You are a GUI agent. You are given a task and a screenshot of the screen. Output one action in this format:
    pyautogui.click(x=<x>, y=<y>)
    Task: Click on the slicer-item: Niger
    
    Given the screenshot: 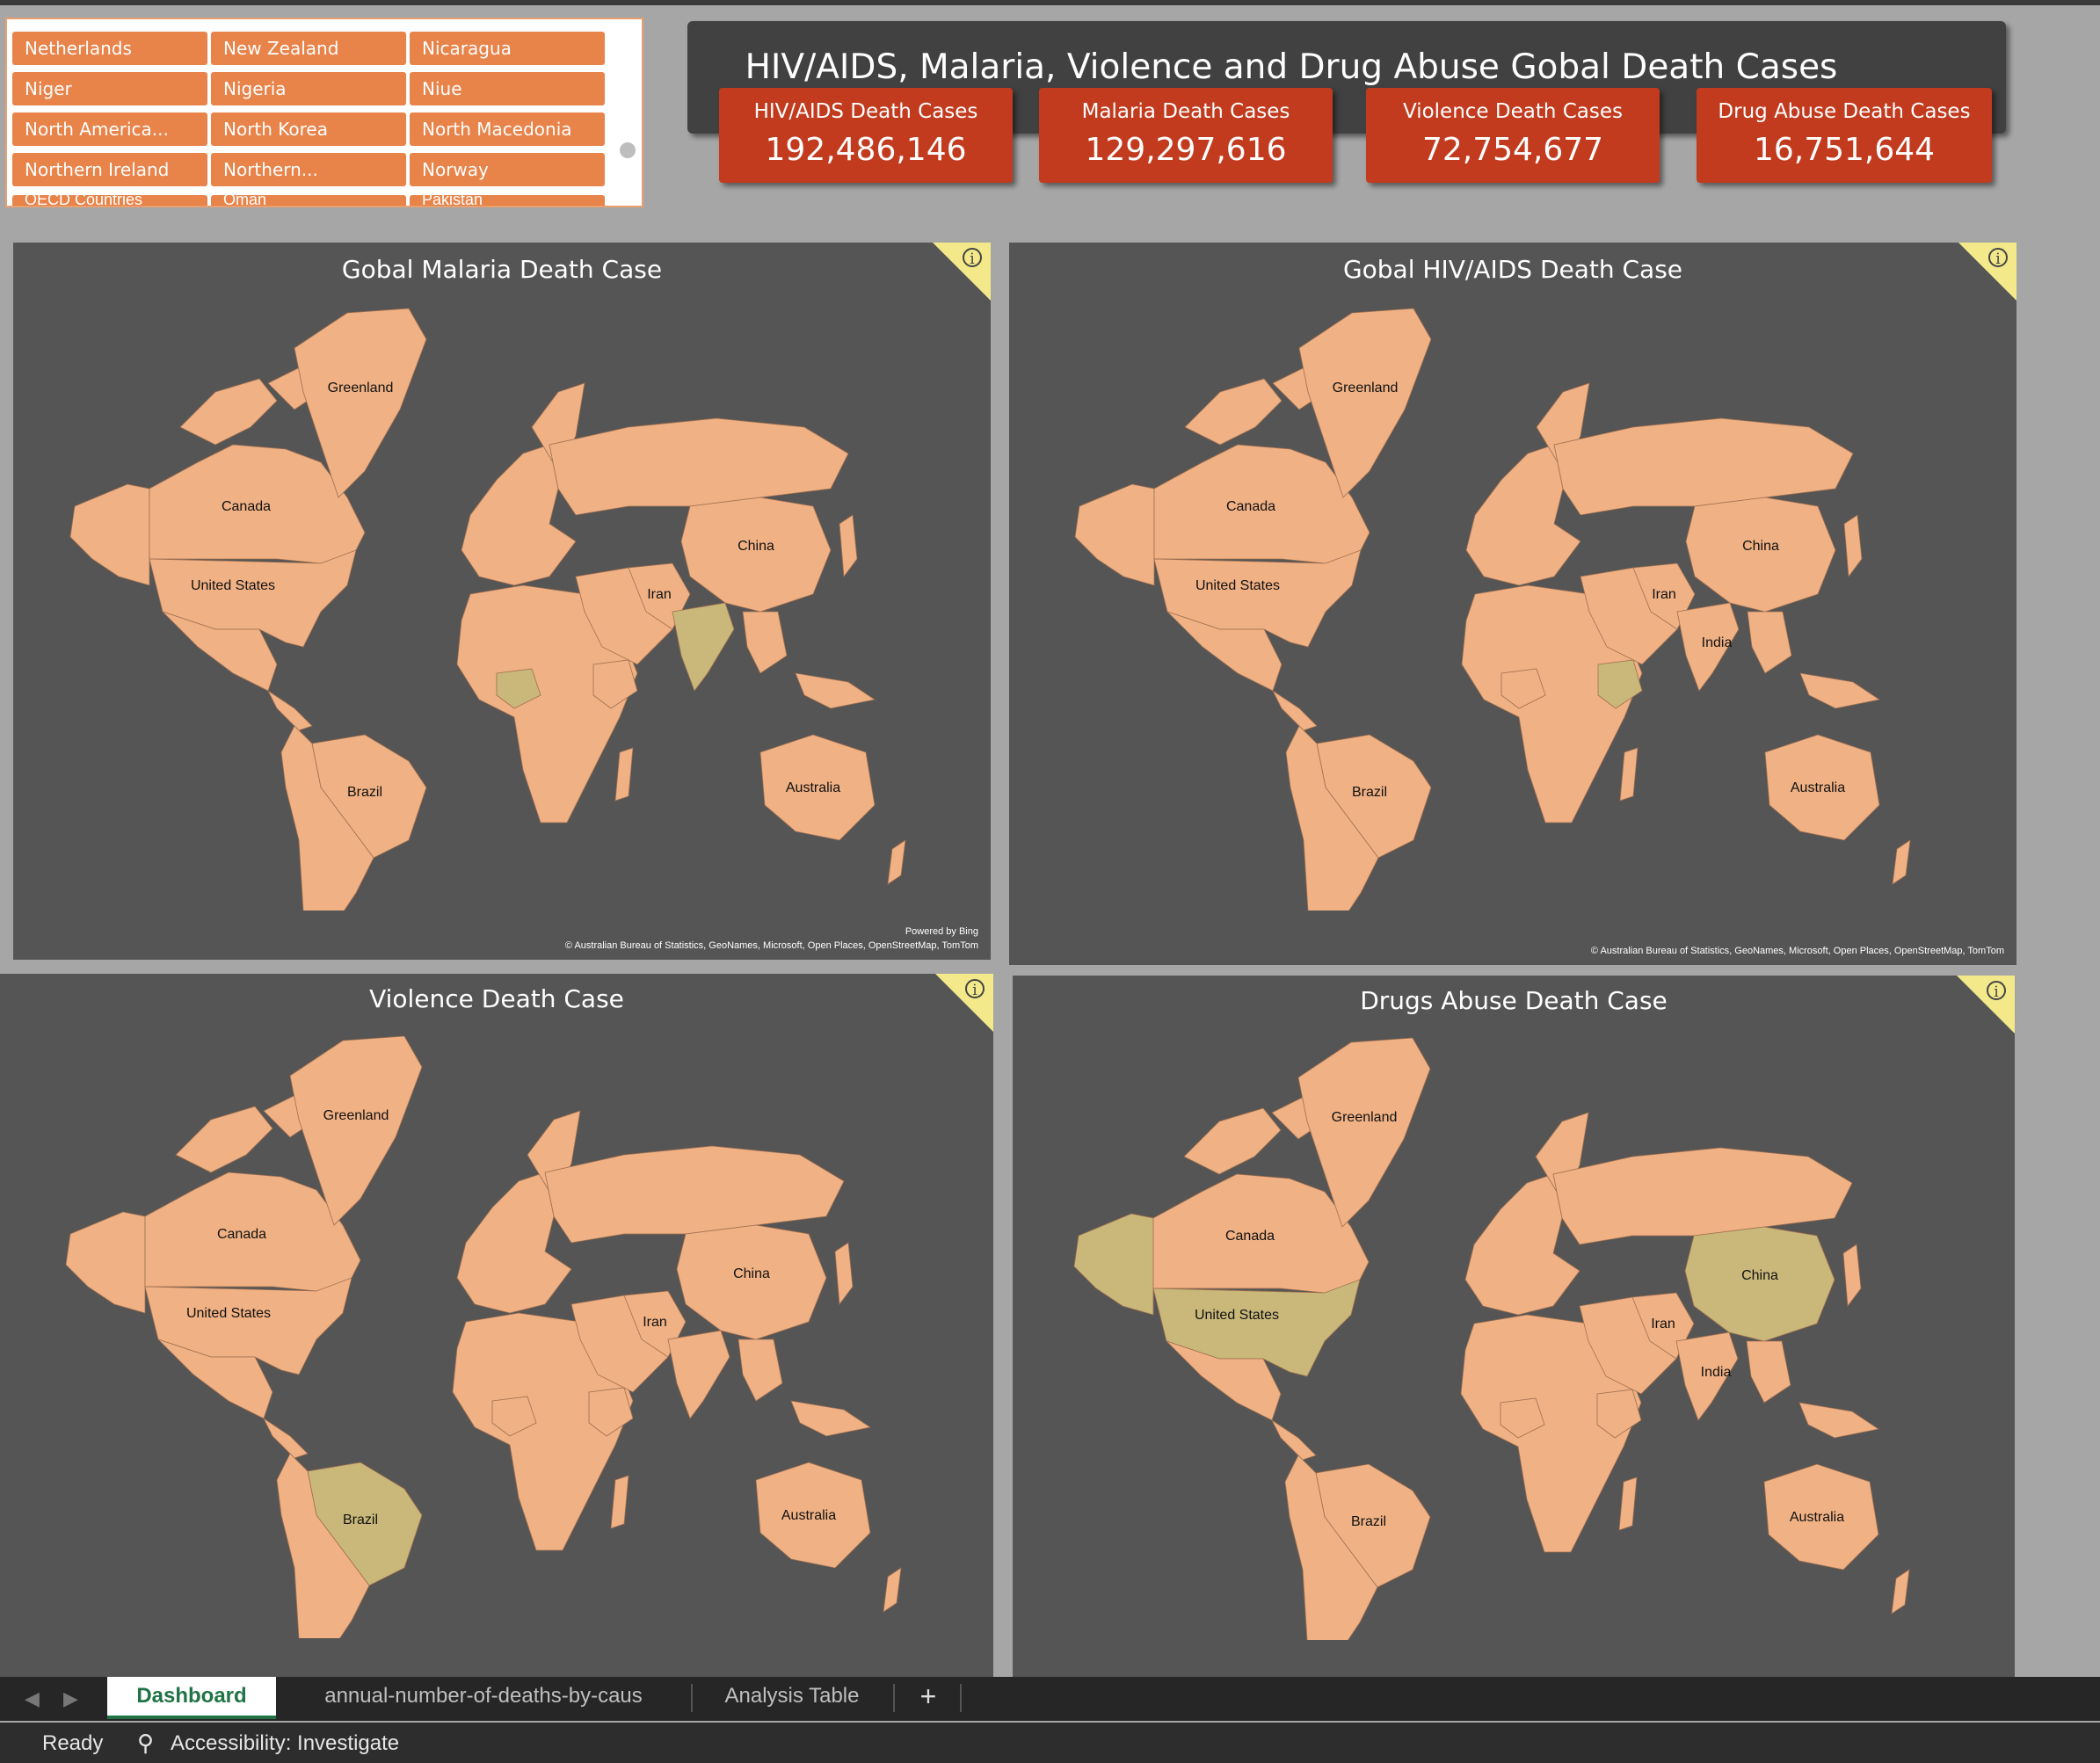 What is the action you would take?
    pyautogui.click(x=109, y=88)
    